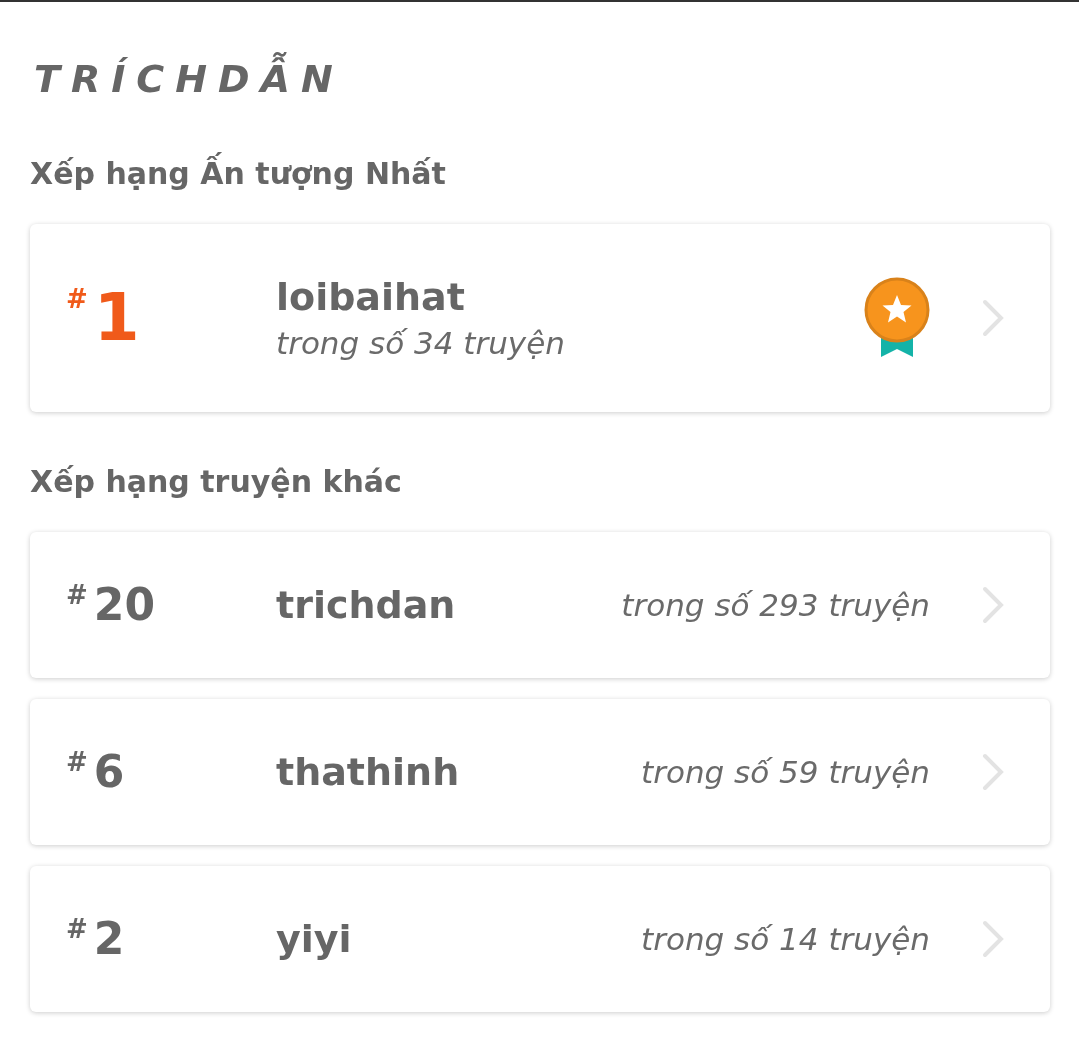  I want to click on story-tag: loibaihat, so click(570, 297).